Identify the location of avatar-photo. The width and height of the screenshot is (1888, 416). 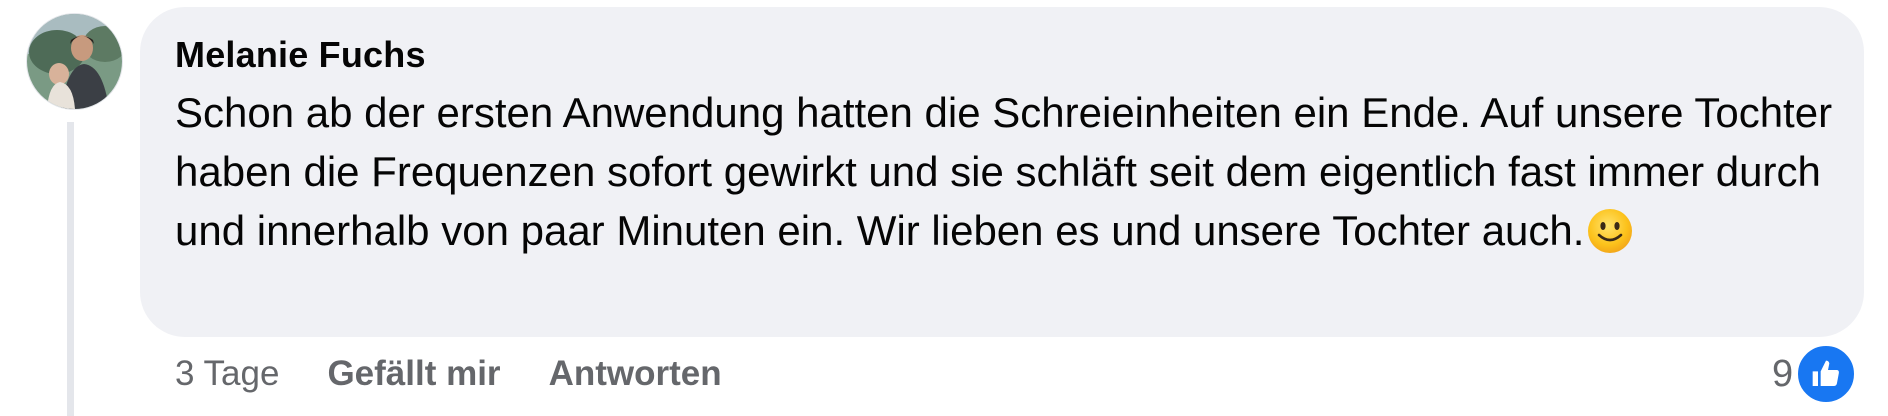
(74, 61).